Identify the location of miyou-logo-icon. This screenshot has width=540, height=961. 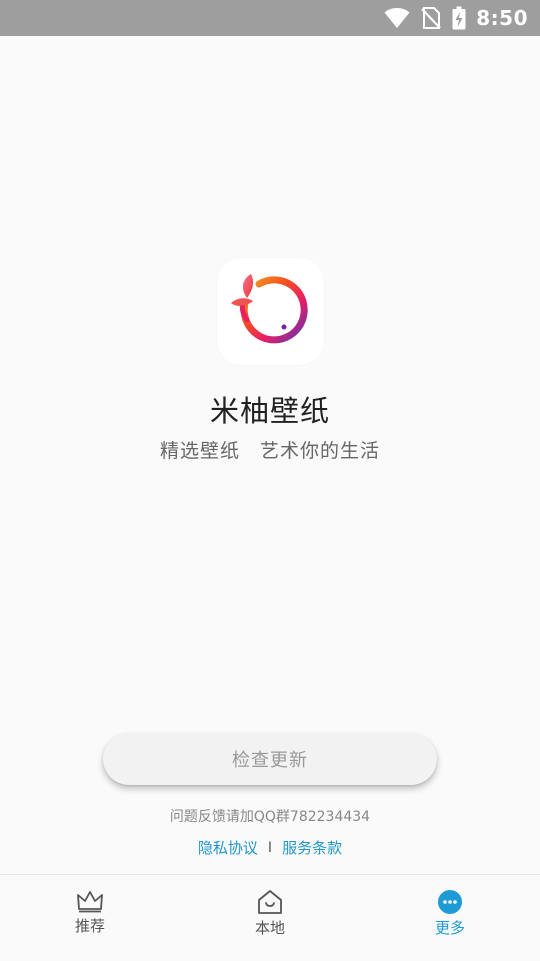
(269, 309).